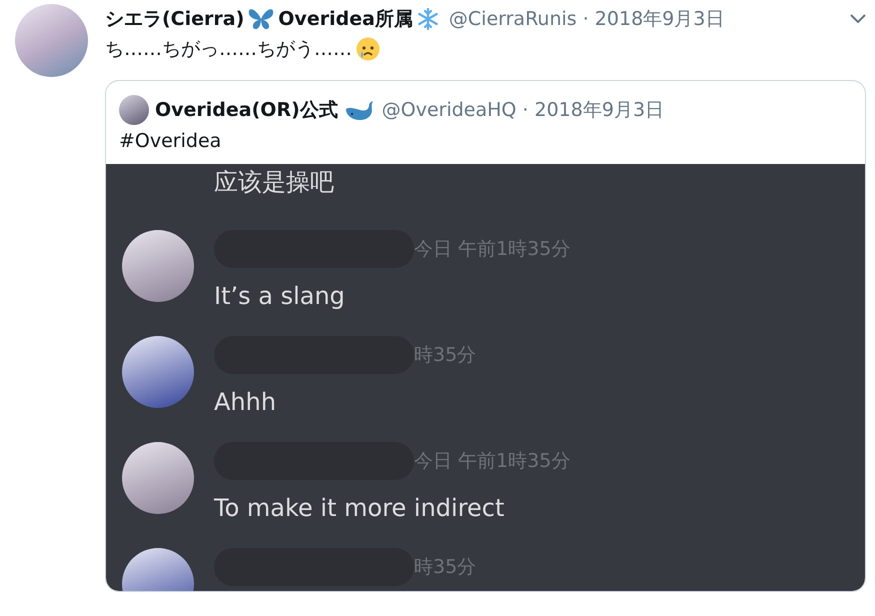 This screenshot has height=616, width=875. Describe the element at coordinates (359, 110) in the screenshot. I see `whale-icon` at that location.